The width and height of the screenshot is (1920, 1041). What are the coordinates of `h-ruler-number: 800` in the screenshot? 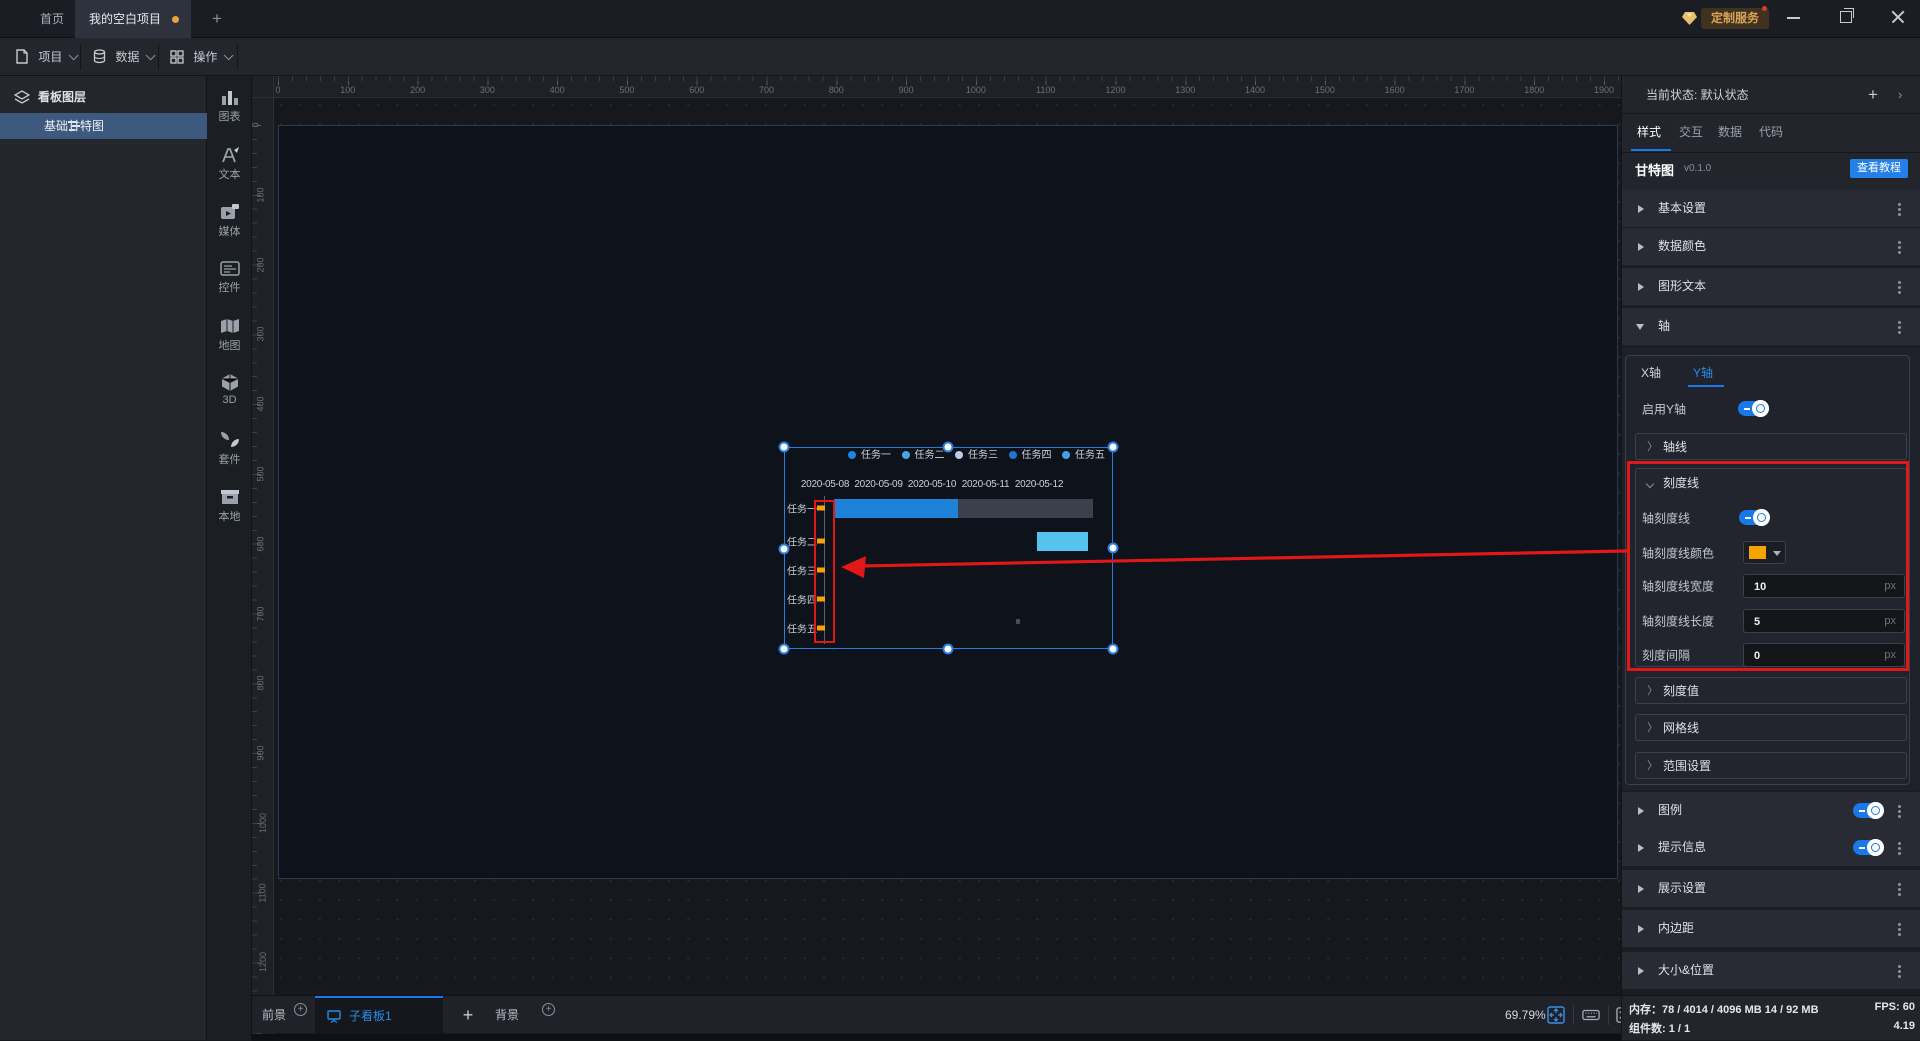 It's located at (836, 90).